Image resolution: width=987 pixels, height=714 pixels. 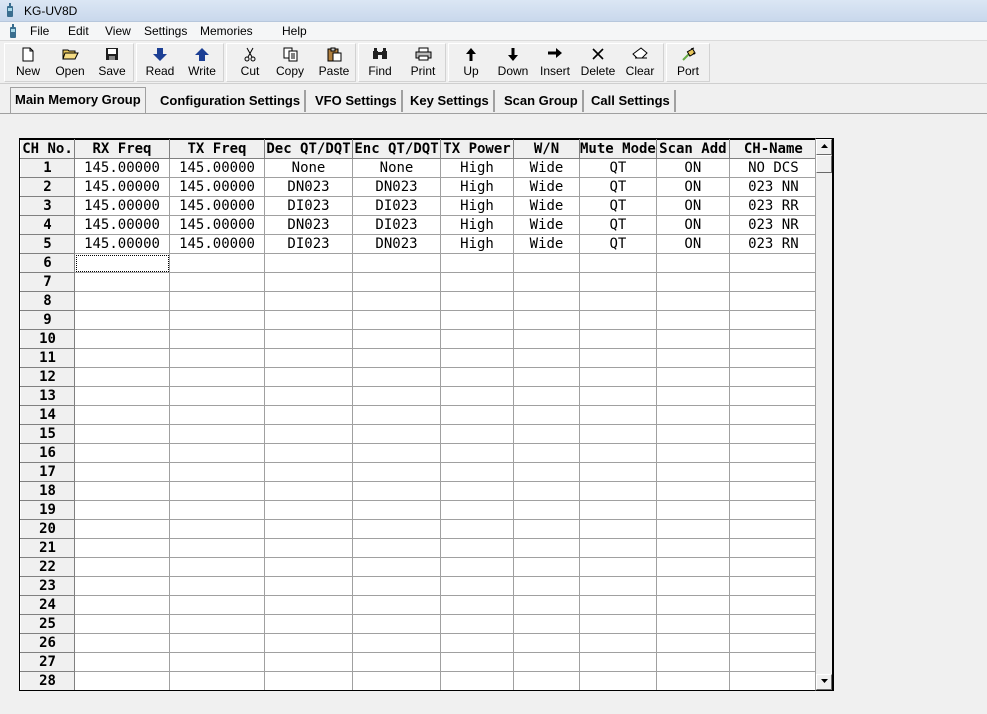 I want to click on scroll-up-button, so click(x=824, y=147).